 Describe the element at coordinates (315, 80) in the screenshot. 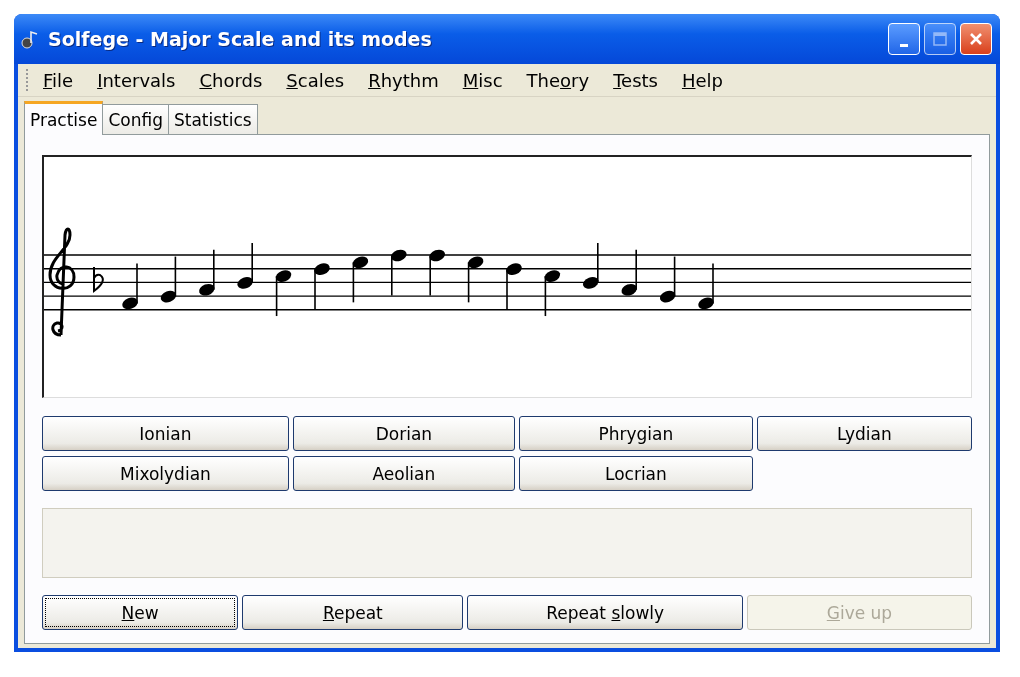

I see `menu-item: Scales` at that location.